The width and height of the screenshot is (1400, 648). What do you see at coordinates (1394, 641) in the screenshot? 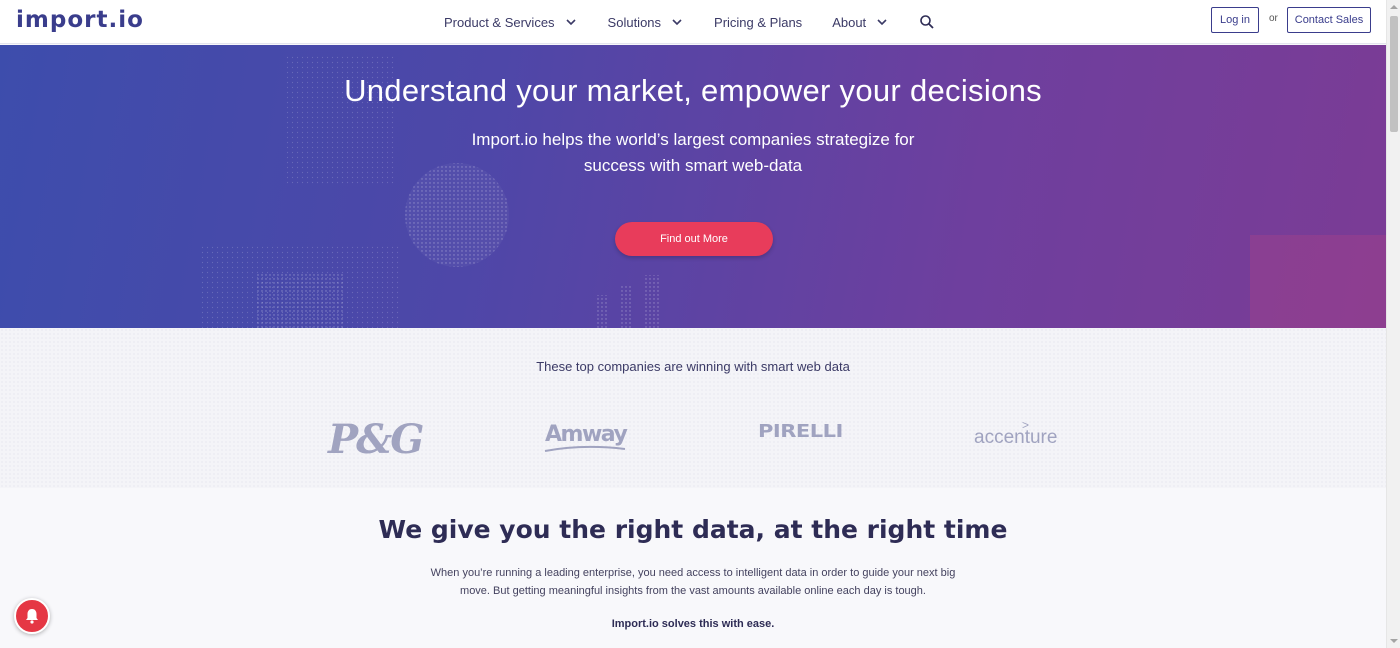
I see `scroll-down-arrow-icon` at bounding box center [1394, 641].